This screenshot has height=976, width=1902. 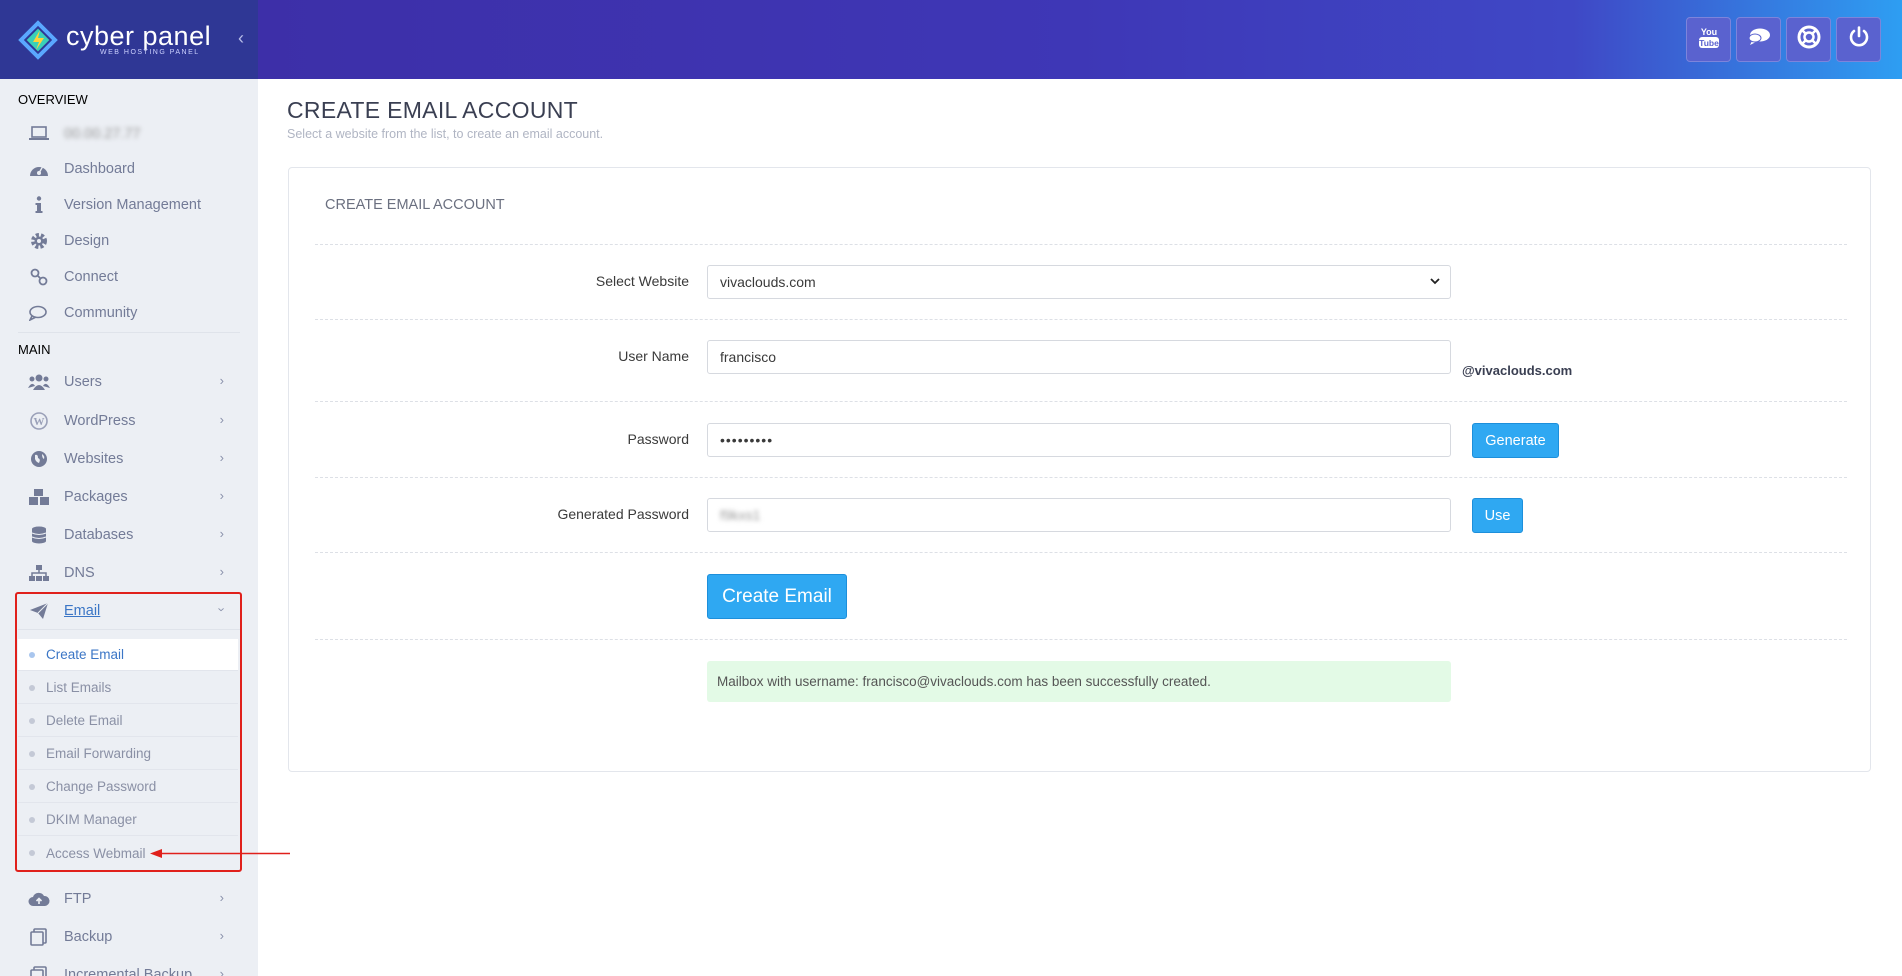 What do you see at coordinates (129, 382) in the screenshot?
I see `sidebar-item-users: Users ›` at bounding box center [129, 382].